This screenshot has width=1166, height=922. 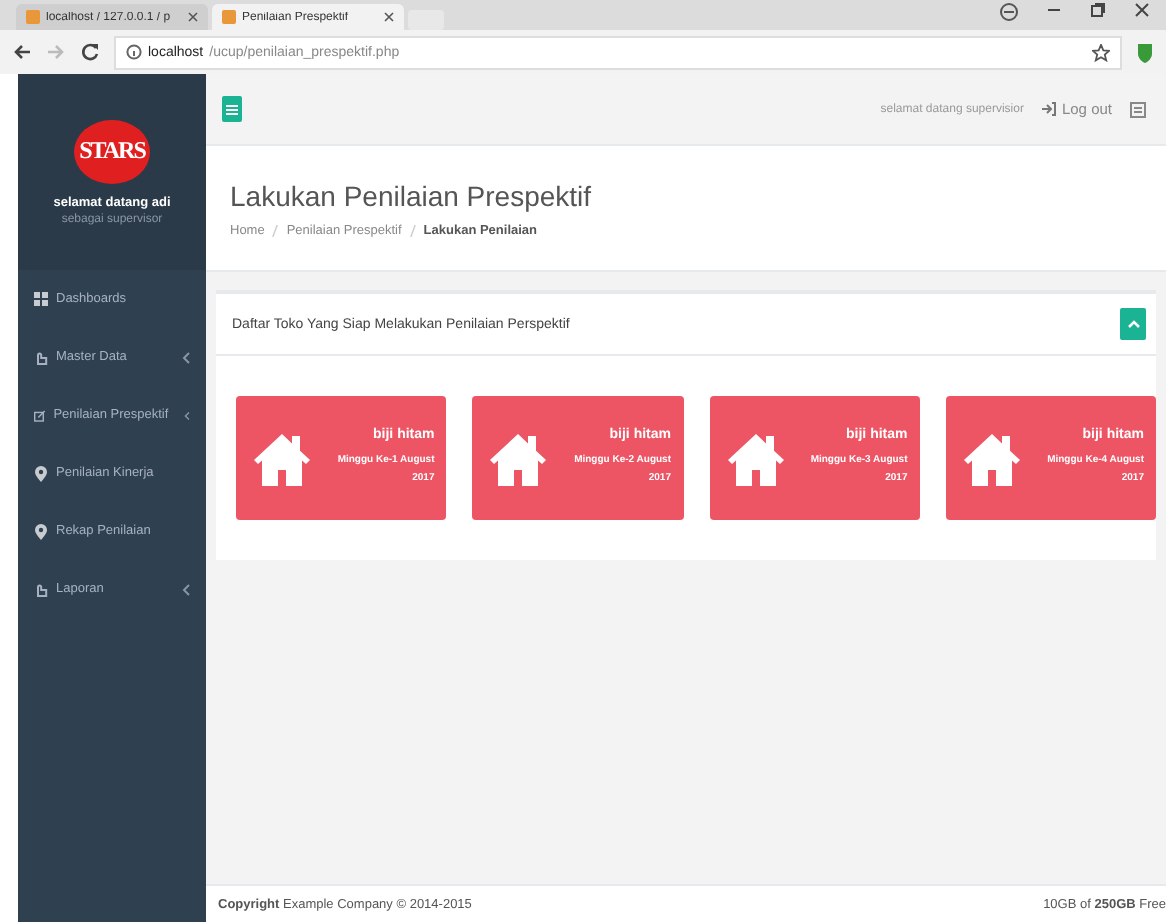 I want to click on menu-icon, so click(x=232, y=109).